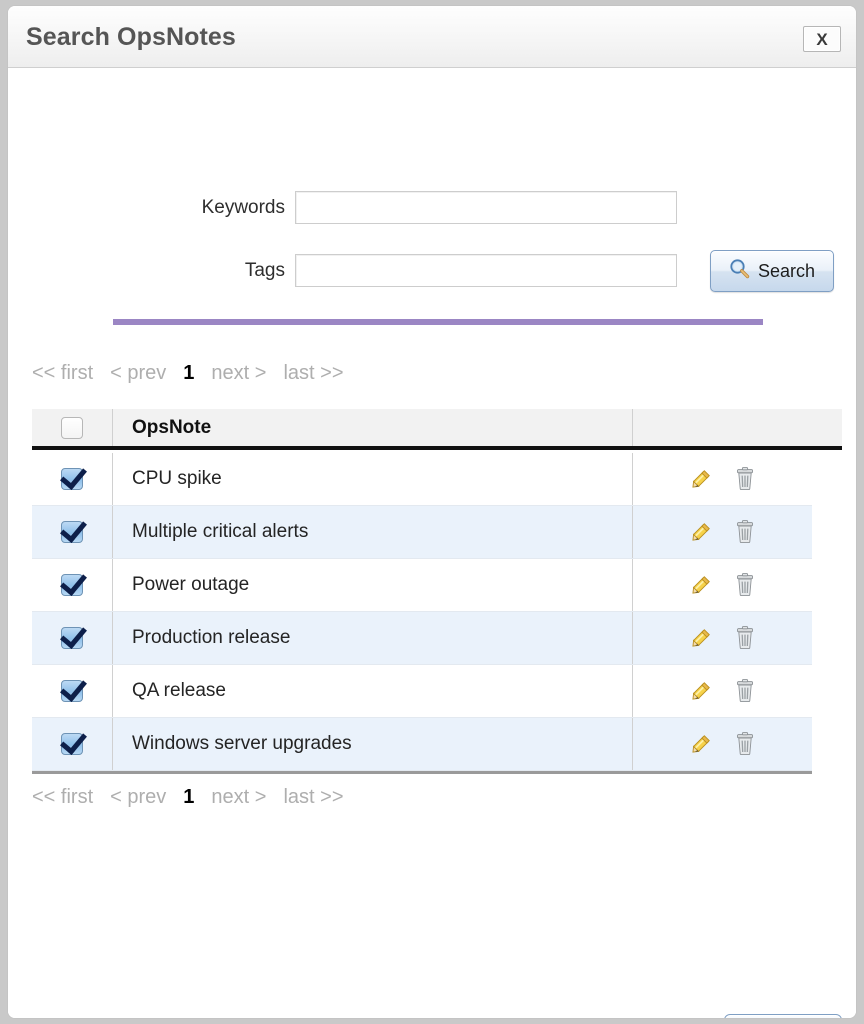 The image size is (864, 1024). I want to click on select-all-cell, so click(72, 427).